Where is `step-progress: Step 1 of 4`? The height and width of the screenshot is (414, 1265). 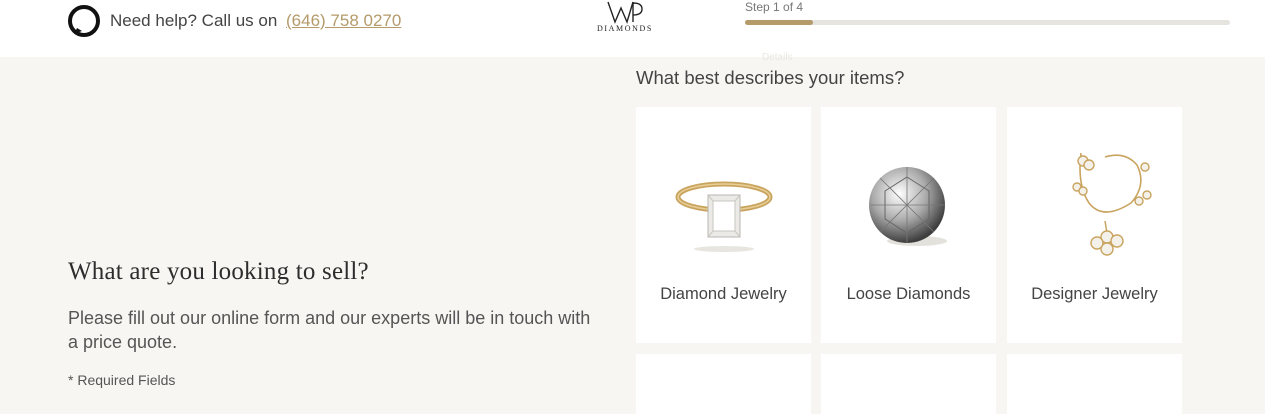
step-progress: Step 1 of 4 is located at coordinates (987, 12).